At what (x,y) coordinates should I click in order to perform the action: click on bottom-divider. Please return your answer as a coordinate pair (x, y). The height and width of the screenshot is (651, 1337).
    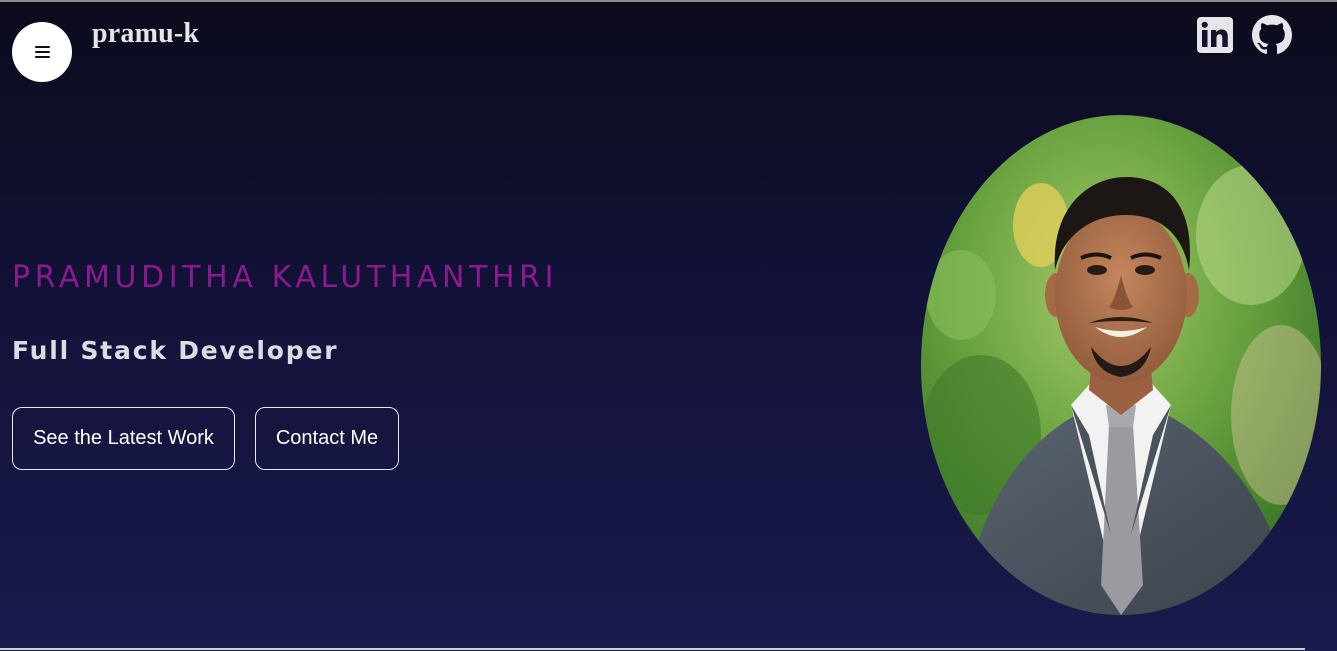
    Looking at the image, I should click on (652, 649).